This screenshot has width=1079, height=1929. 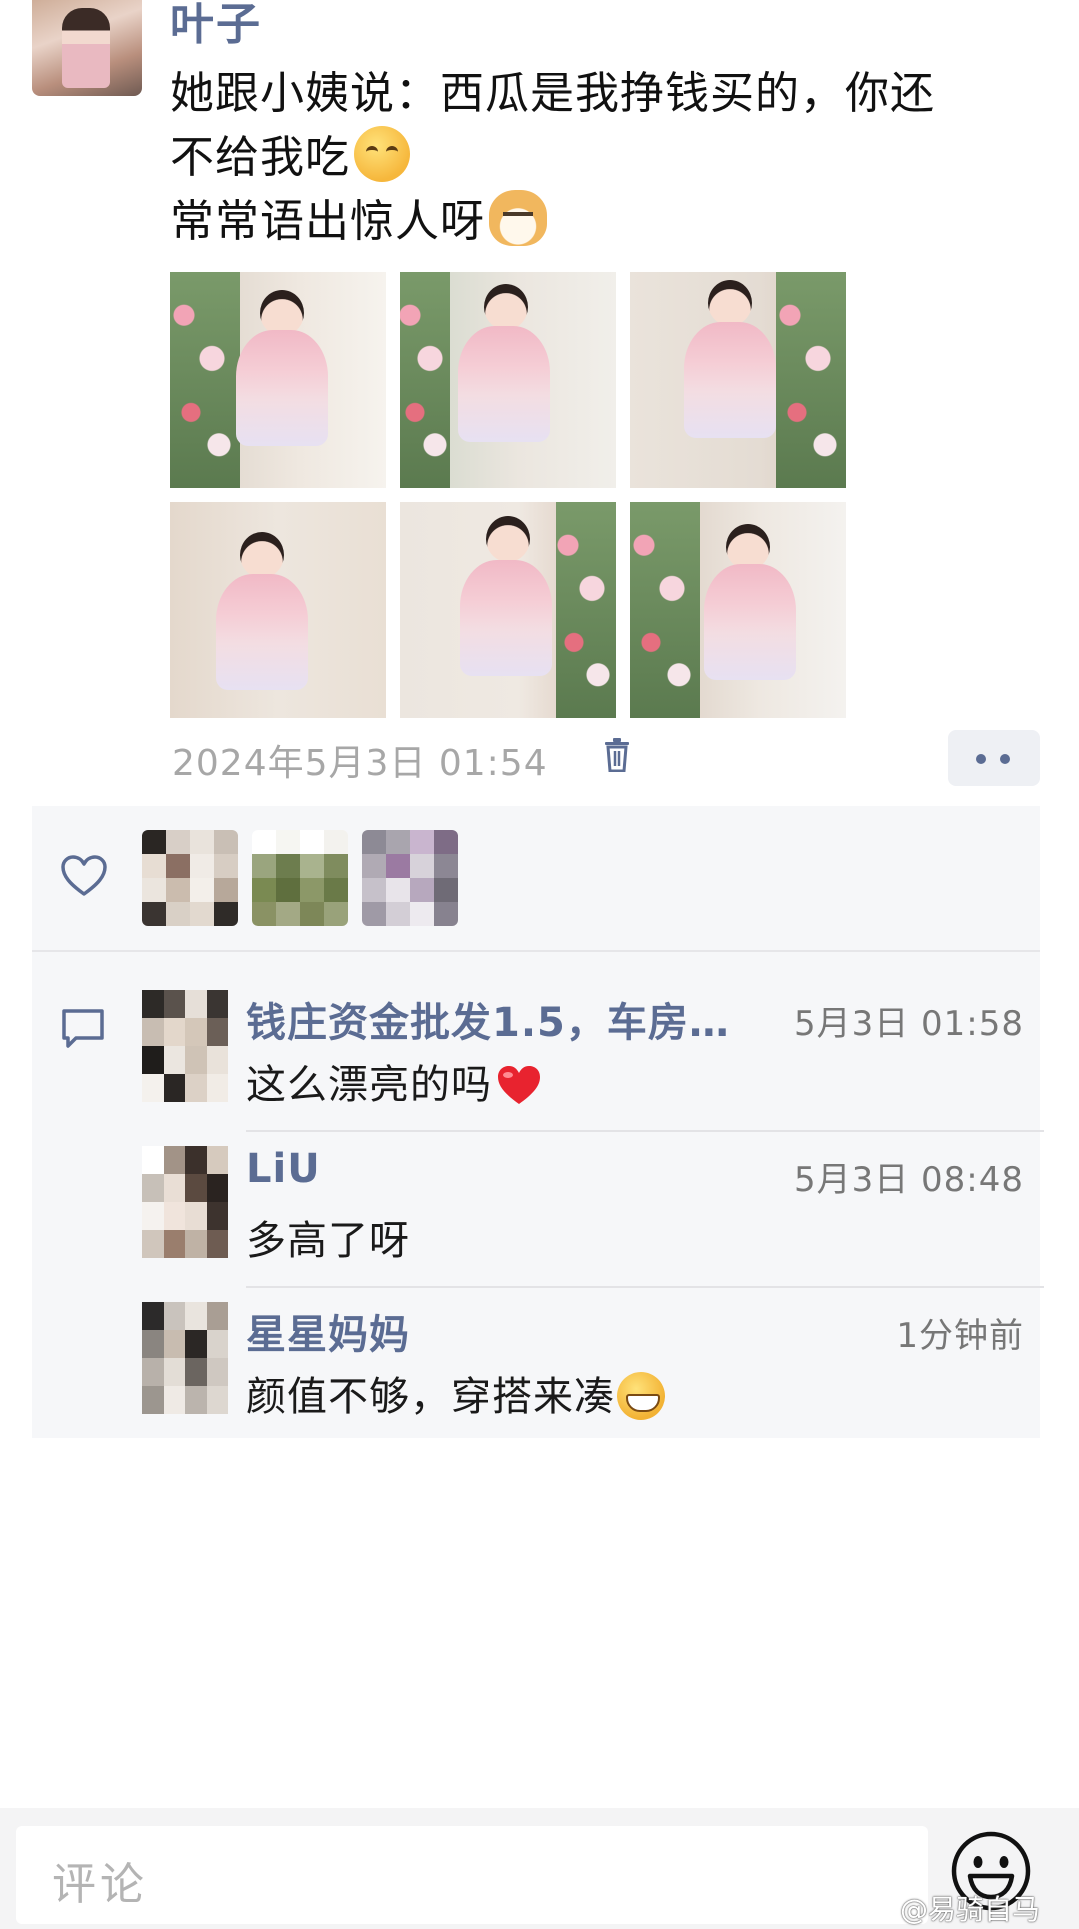 What do you see at coordinates (592, 1361) in the screenshot?
I see `comment-item: 星星妈妈 1分钟前 颜值不够，穿搭来凑` at bounding box center [592, 1361].